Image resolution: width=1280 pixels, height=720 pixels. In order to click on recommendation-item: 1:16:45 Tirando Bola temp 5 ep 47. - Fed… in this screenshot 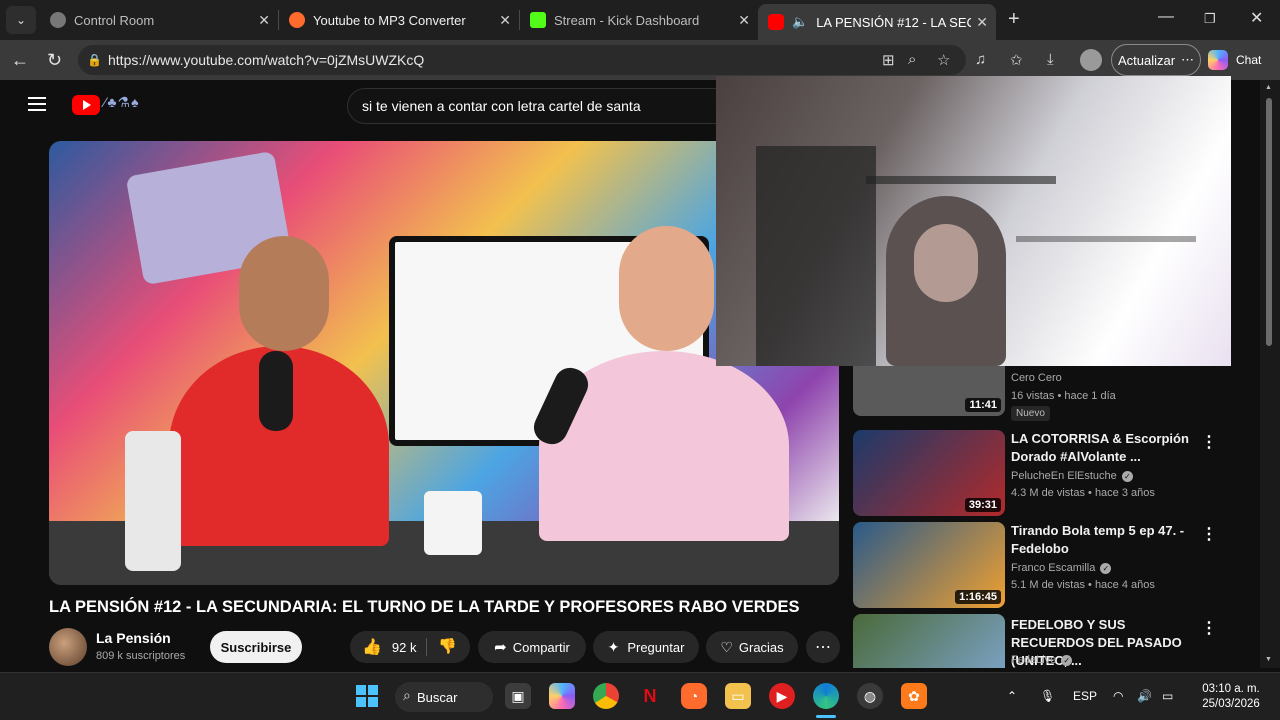, I will do `click(1053, 565)`.